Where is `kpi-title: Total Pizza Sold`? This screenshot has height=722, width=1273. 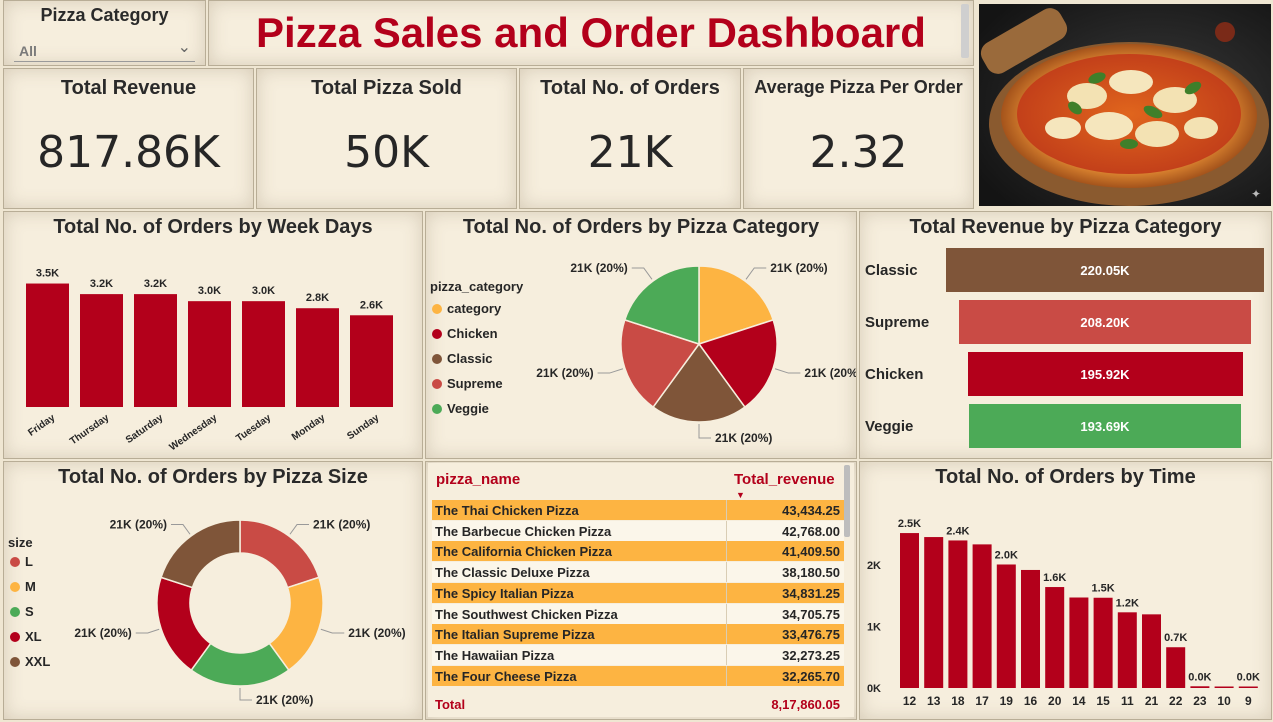
kpi-title: Total Pizza Sold is located at coordinates (386, 88).